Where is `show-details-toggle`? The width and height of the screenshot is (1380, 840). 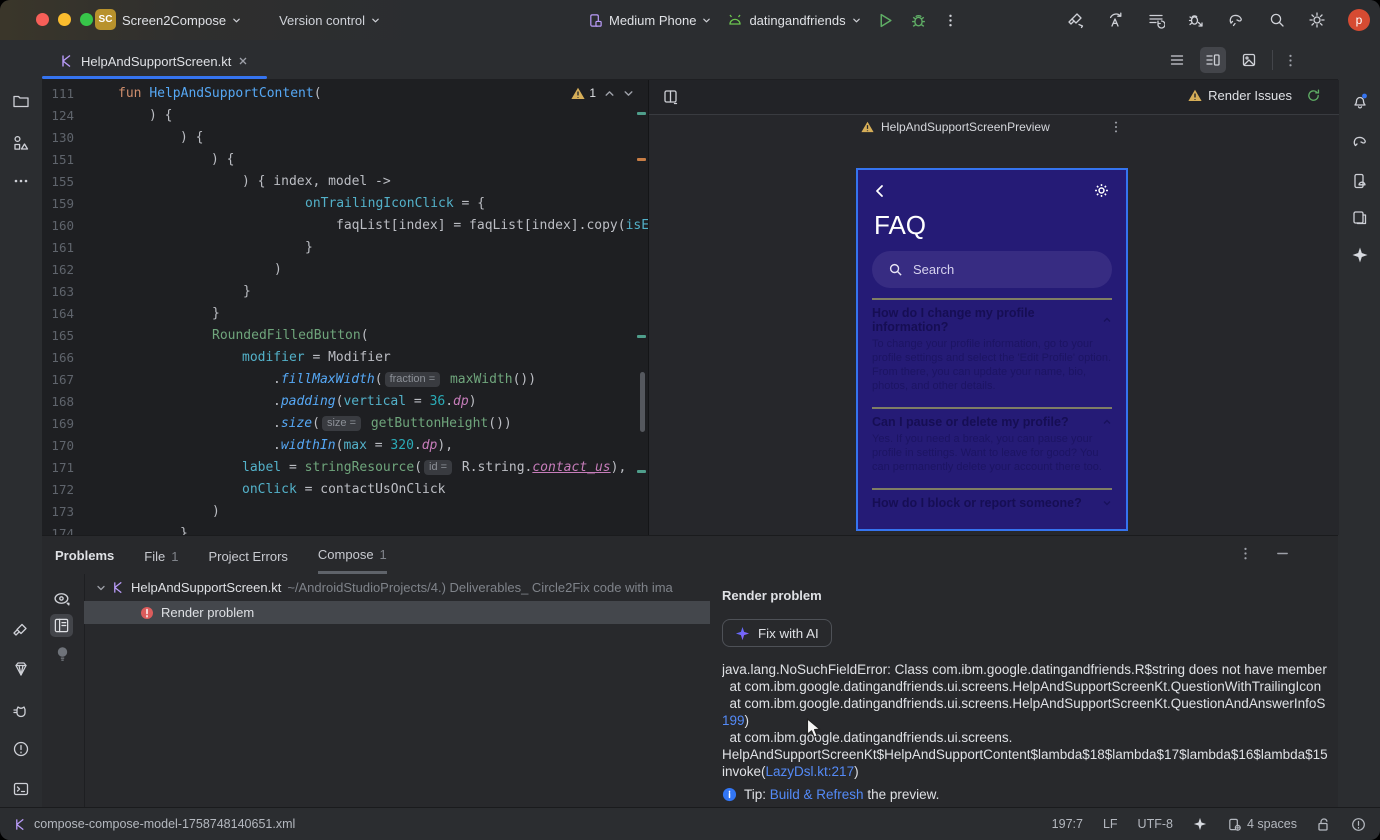
show-details-toggle is located at coordinates (61, 625).